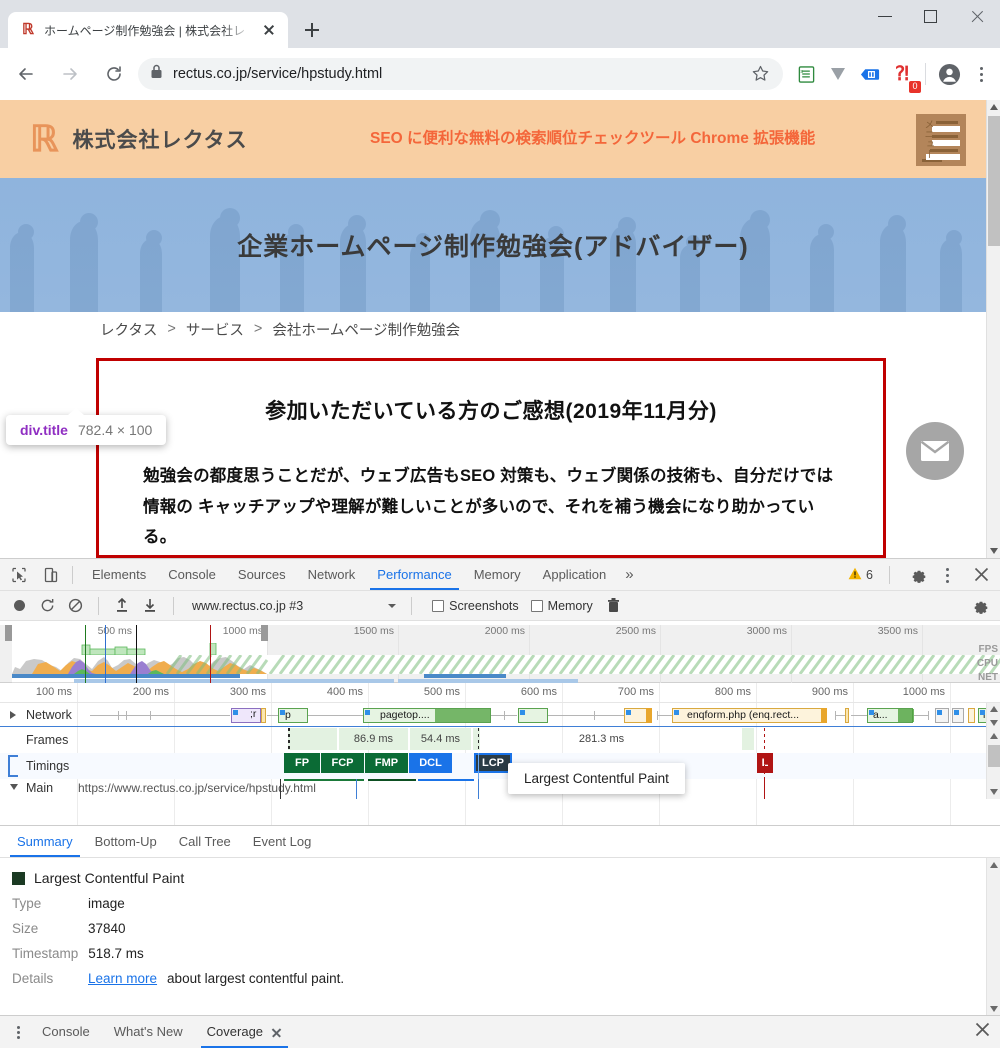 The height and width of the screenshot is (1048, 1000). Describe the element at coordinates (122, 606) in the screenshot. I see `load-profile-icon` at that location.